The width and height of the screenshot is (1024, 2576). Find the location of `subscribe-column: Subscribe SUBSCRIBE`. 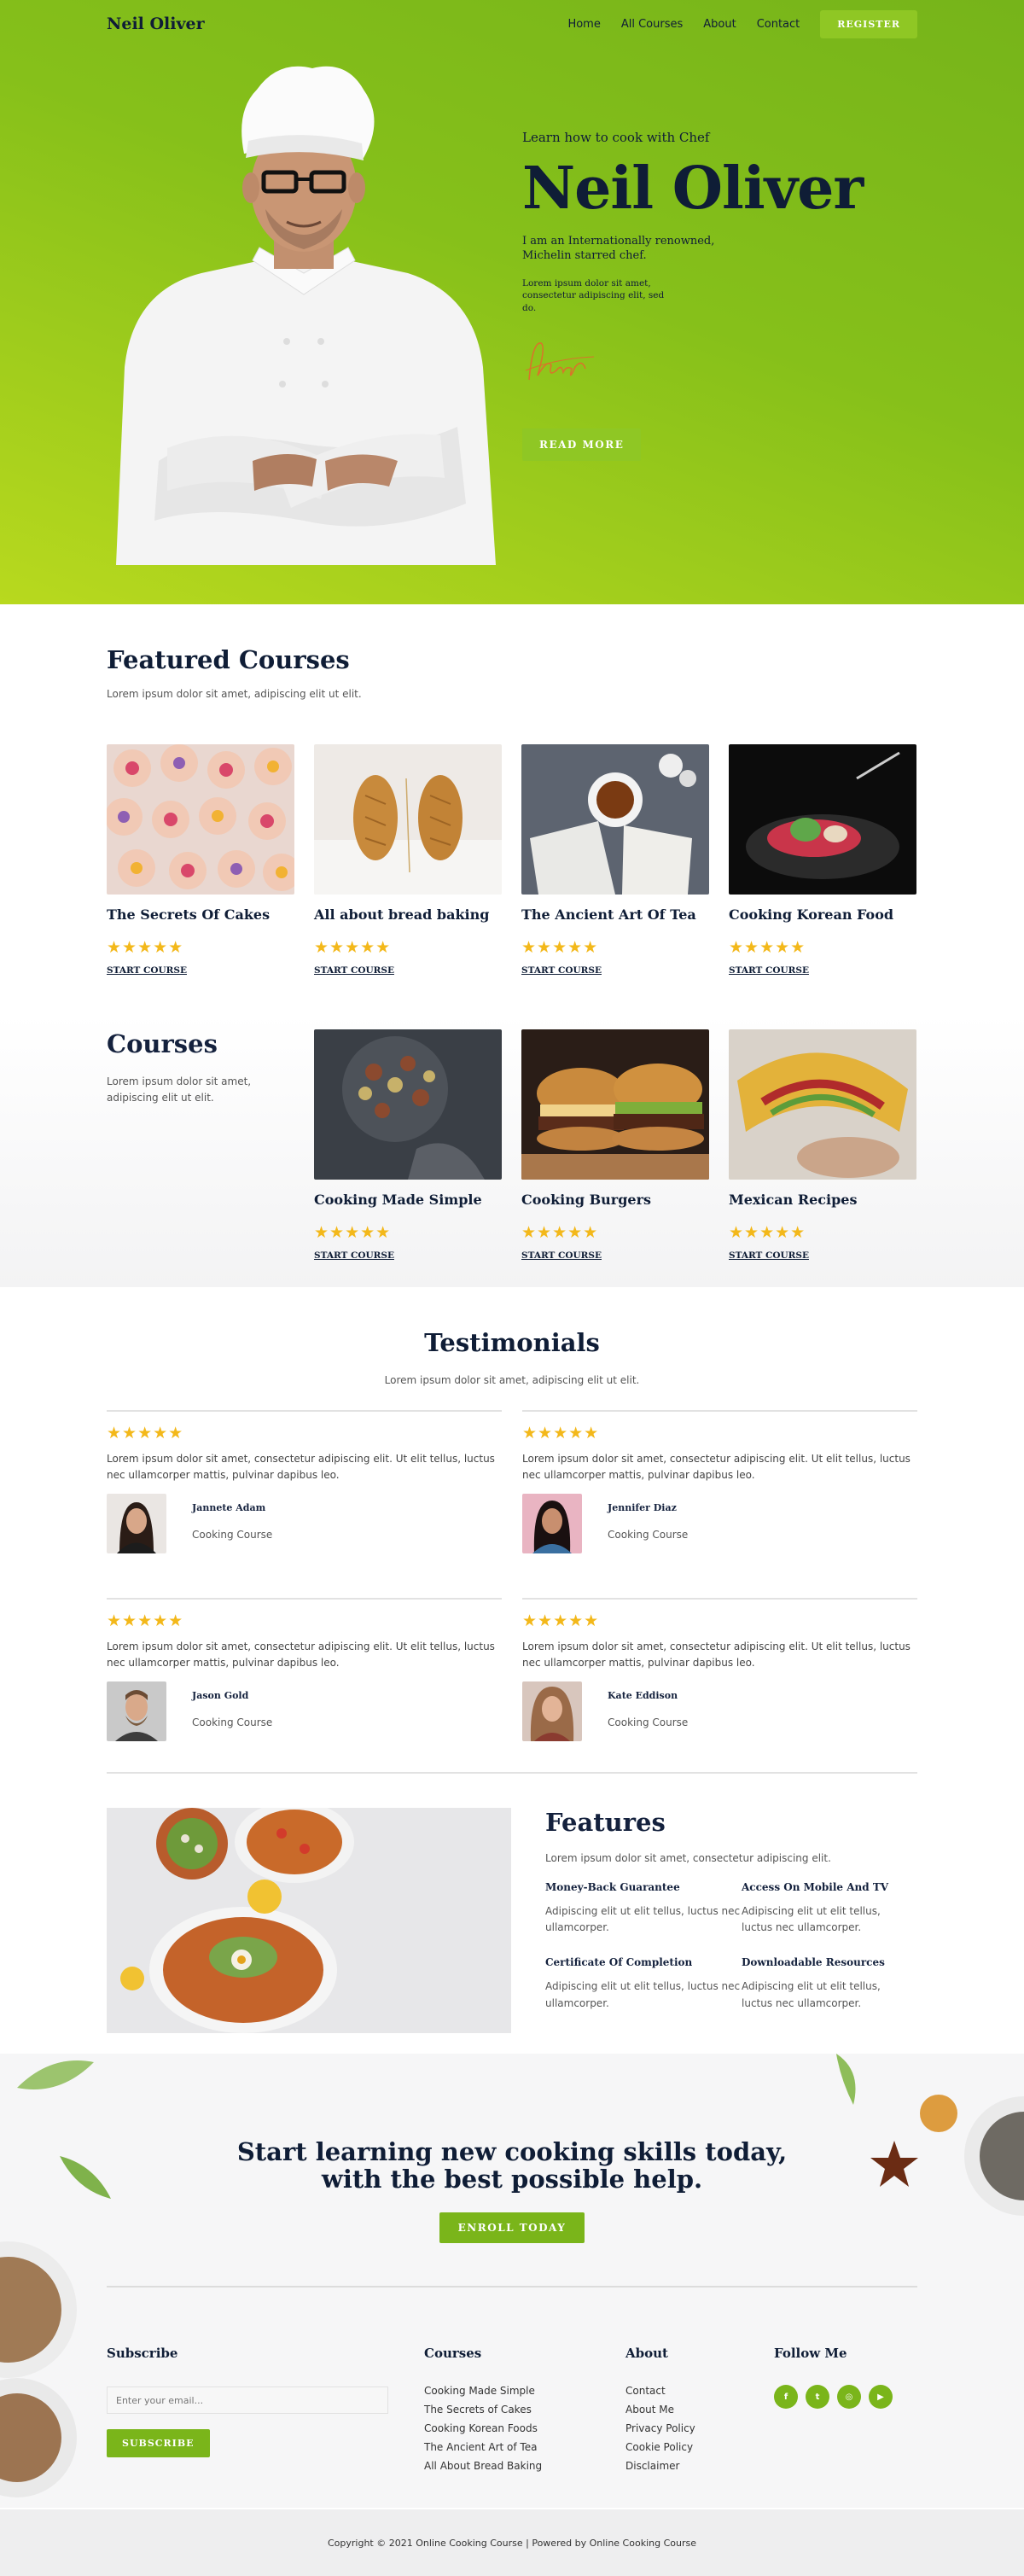

subscribe-column: Subscribe SUBSCRIBE is located at coordinates (265, 2412).